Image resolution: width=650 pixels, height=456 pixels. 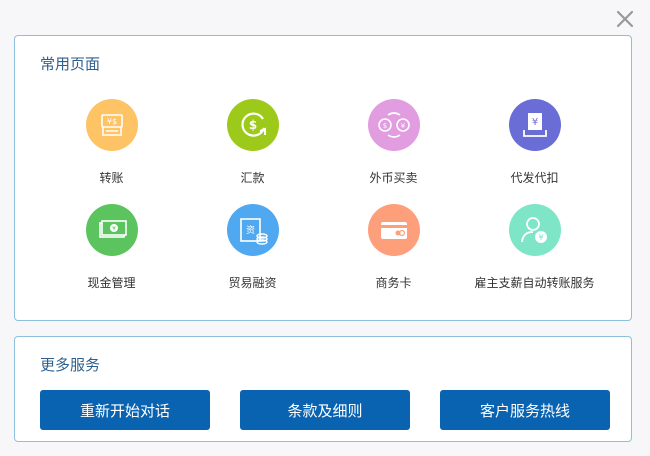 I want to click on common-pages-title: 常用页面, so click(x=70, y=64).